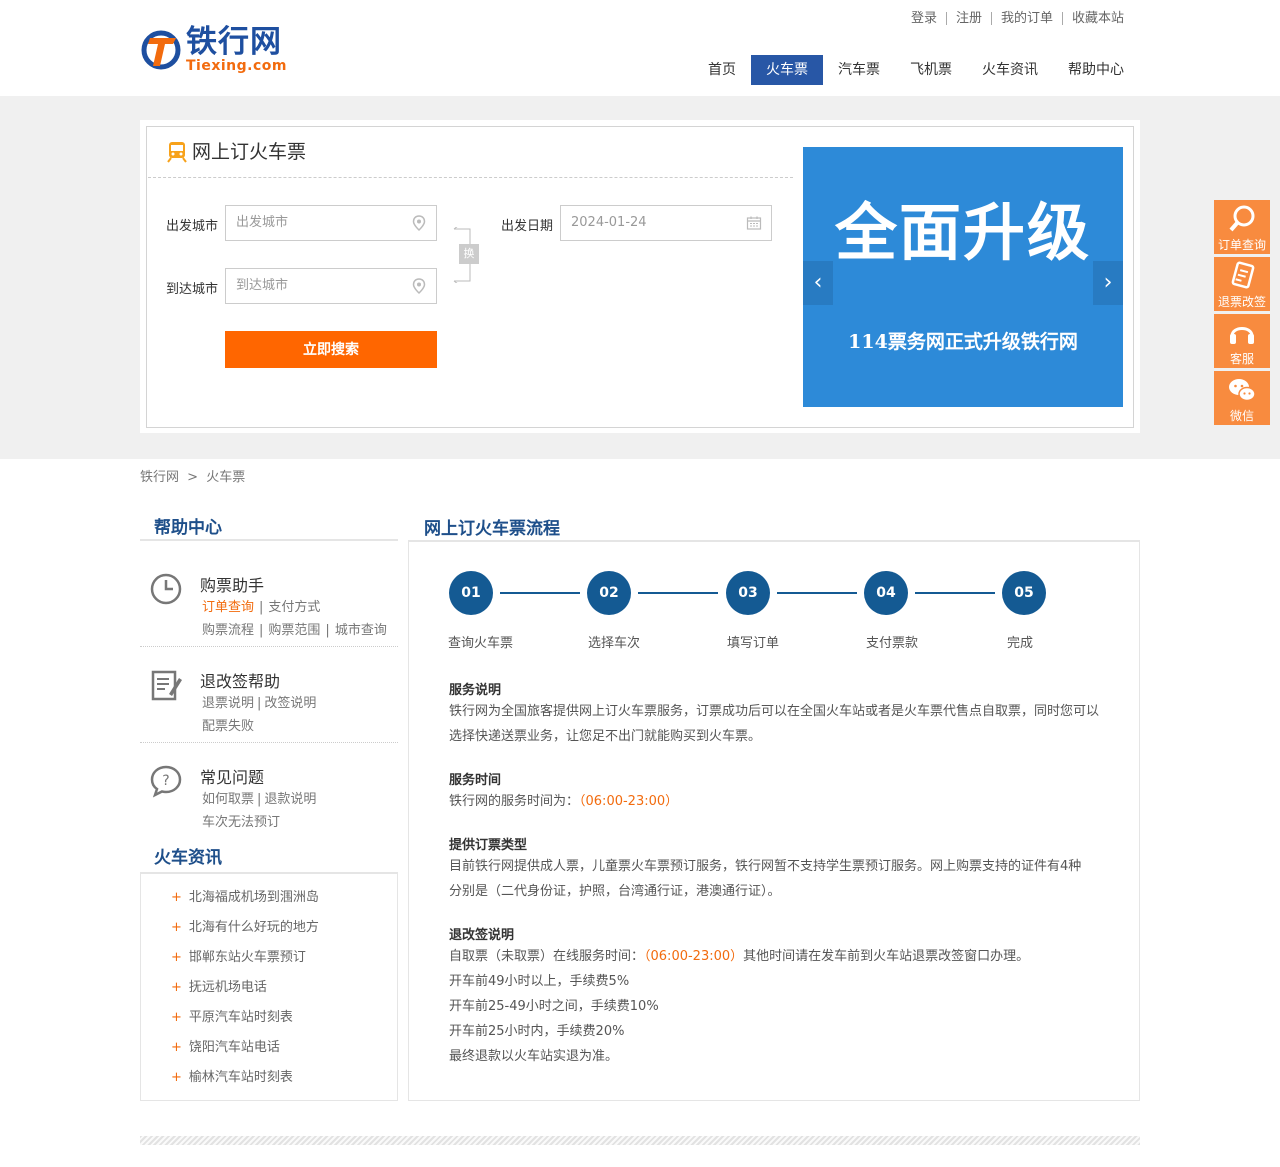 Image resolution: width=1280 pixels, height=1167 pixels. I want to click on step-1-number: 01, so click(471, 593).